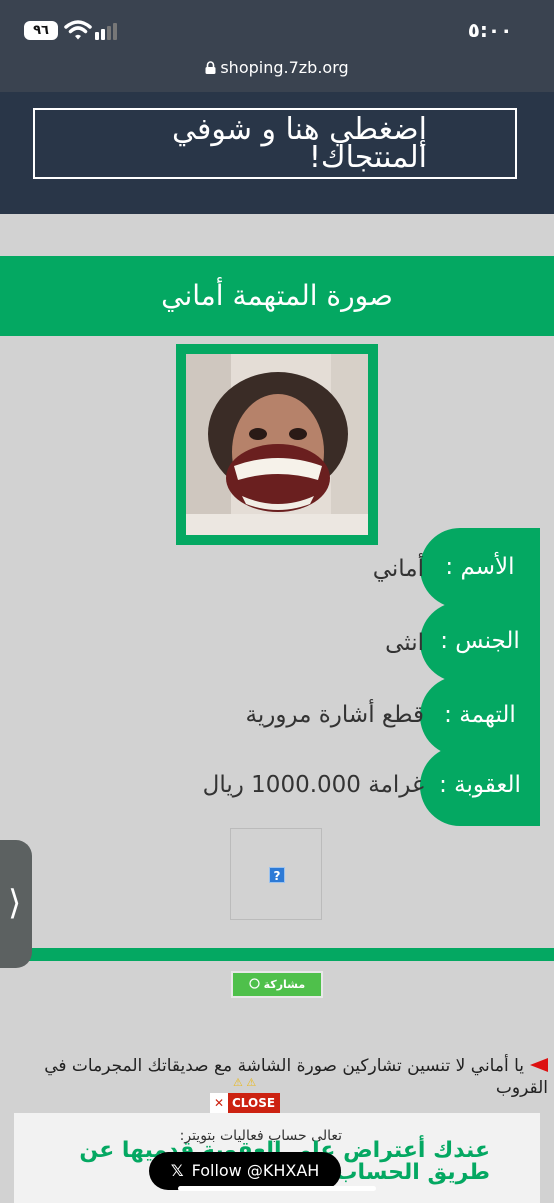  Describe the element at coordinates (480, 568) in the screenshot. I see `label-name: الأسم :` at that location.